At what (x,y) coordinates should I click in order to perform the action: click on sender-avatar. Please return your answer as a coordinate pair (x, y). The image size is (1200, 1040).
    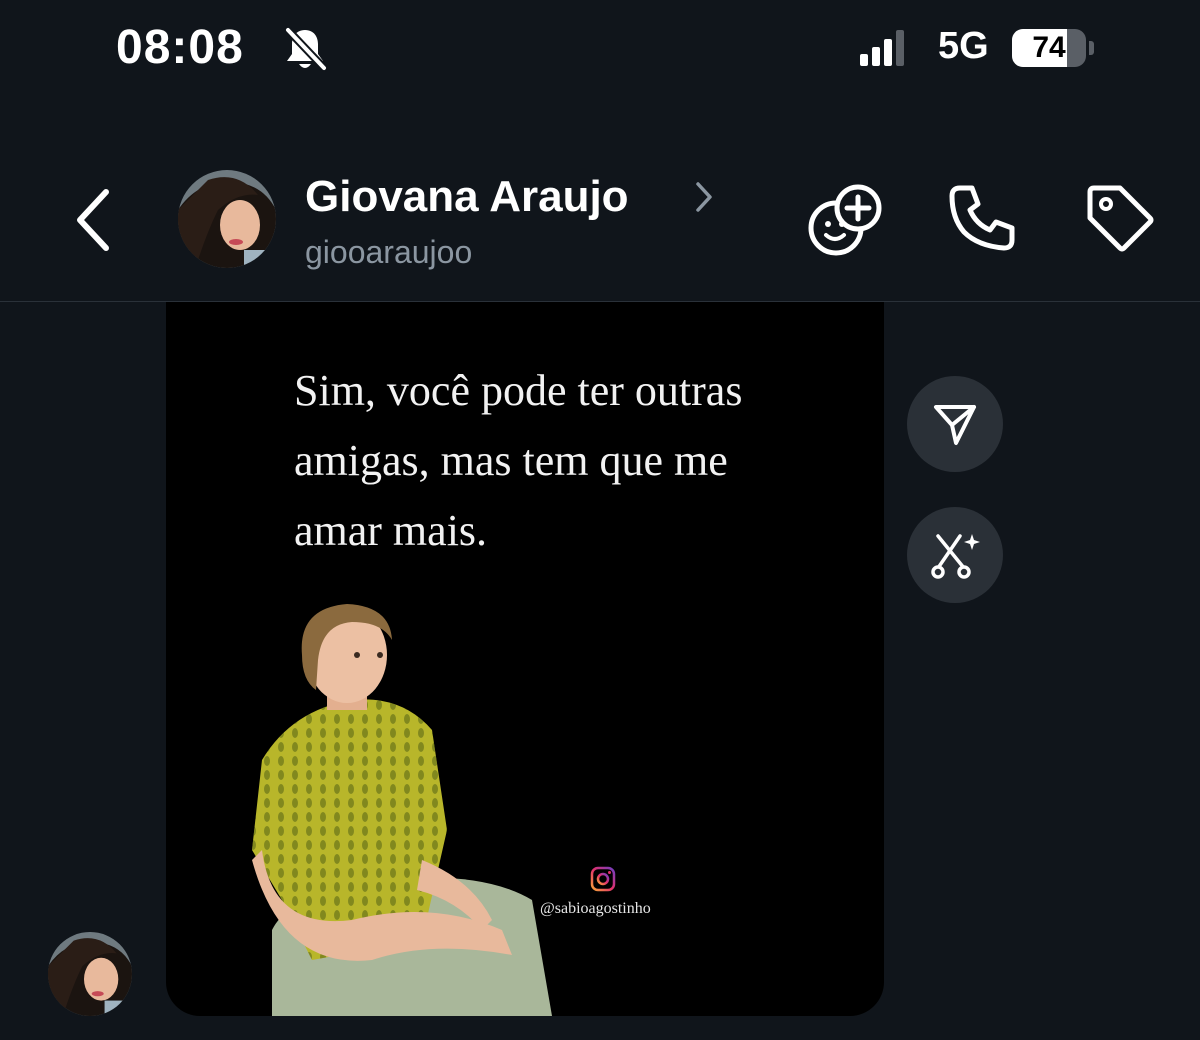
    Looking at the image, I should click on (90, 974).